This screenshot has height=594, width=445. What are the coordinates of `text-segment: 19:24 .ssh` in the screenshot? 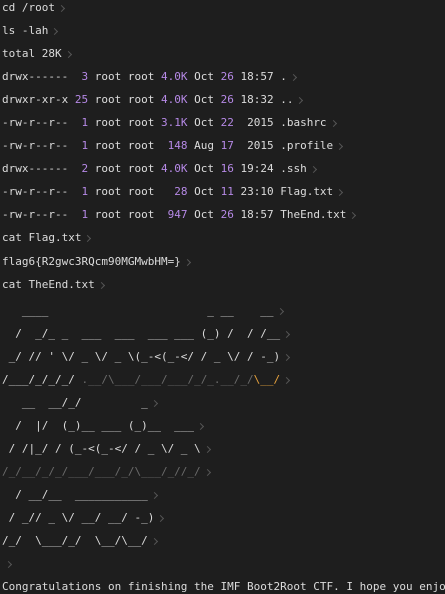 It's located at (270, 168).